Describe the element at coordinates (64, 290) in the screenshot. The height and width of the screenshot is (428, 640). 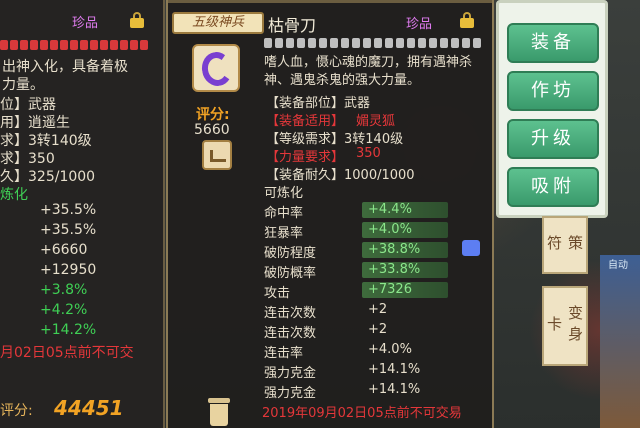
I see `compare-bonus: +3.8%` at that location.